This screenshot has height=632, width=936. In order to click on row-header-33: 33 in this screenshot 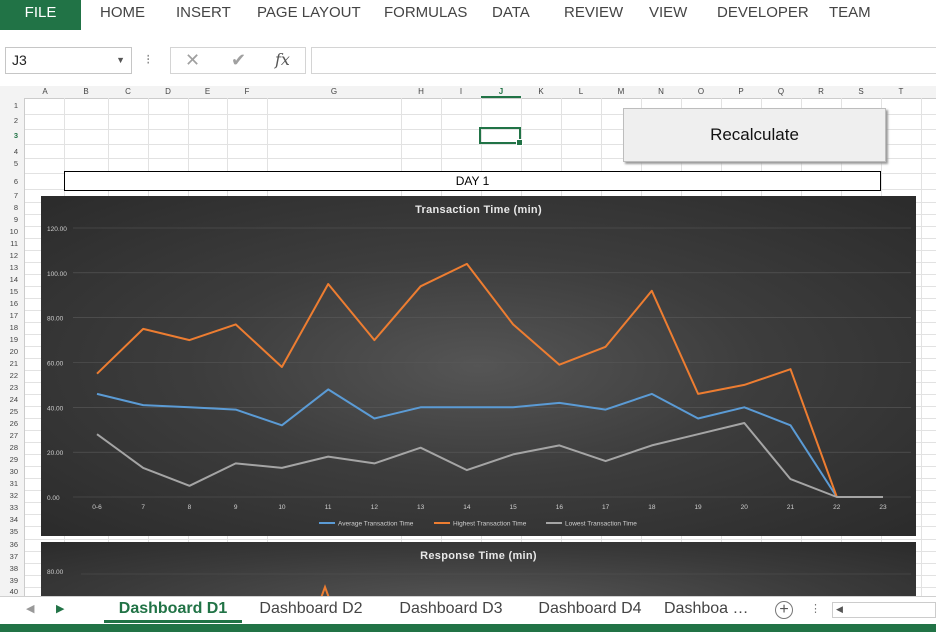, I will do `click(14, 507)`.